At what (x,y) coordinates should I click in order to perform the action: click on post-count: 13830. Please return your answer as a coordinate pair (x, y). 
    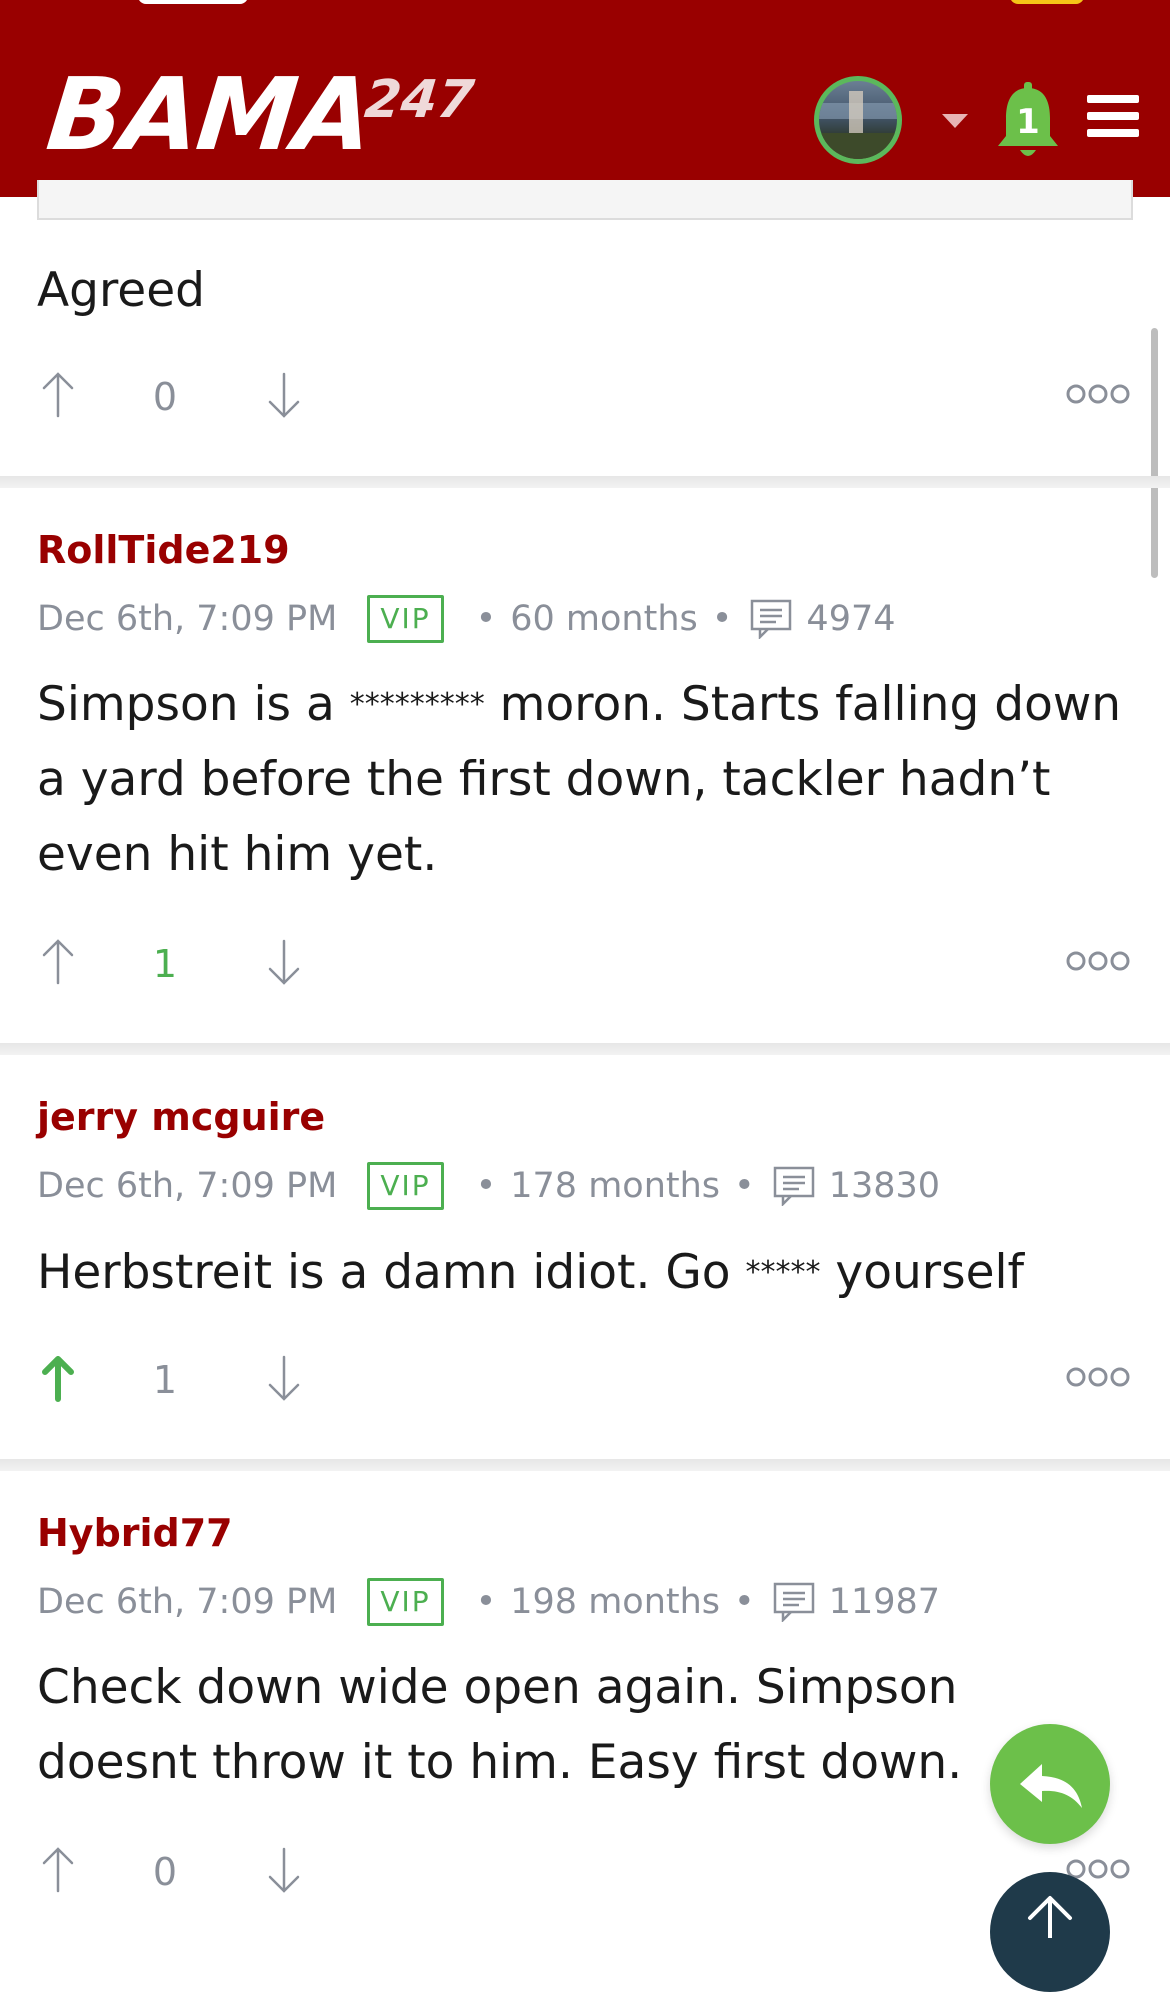
    Looking at the image, I should click on (884, 1186).